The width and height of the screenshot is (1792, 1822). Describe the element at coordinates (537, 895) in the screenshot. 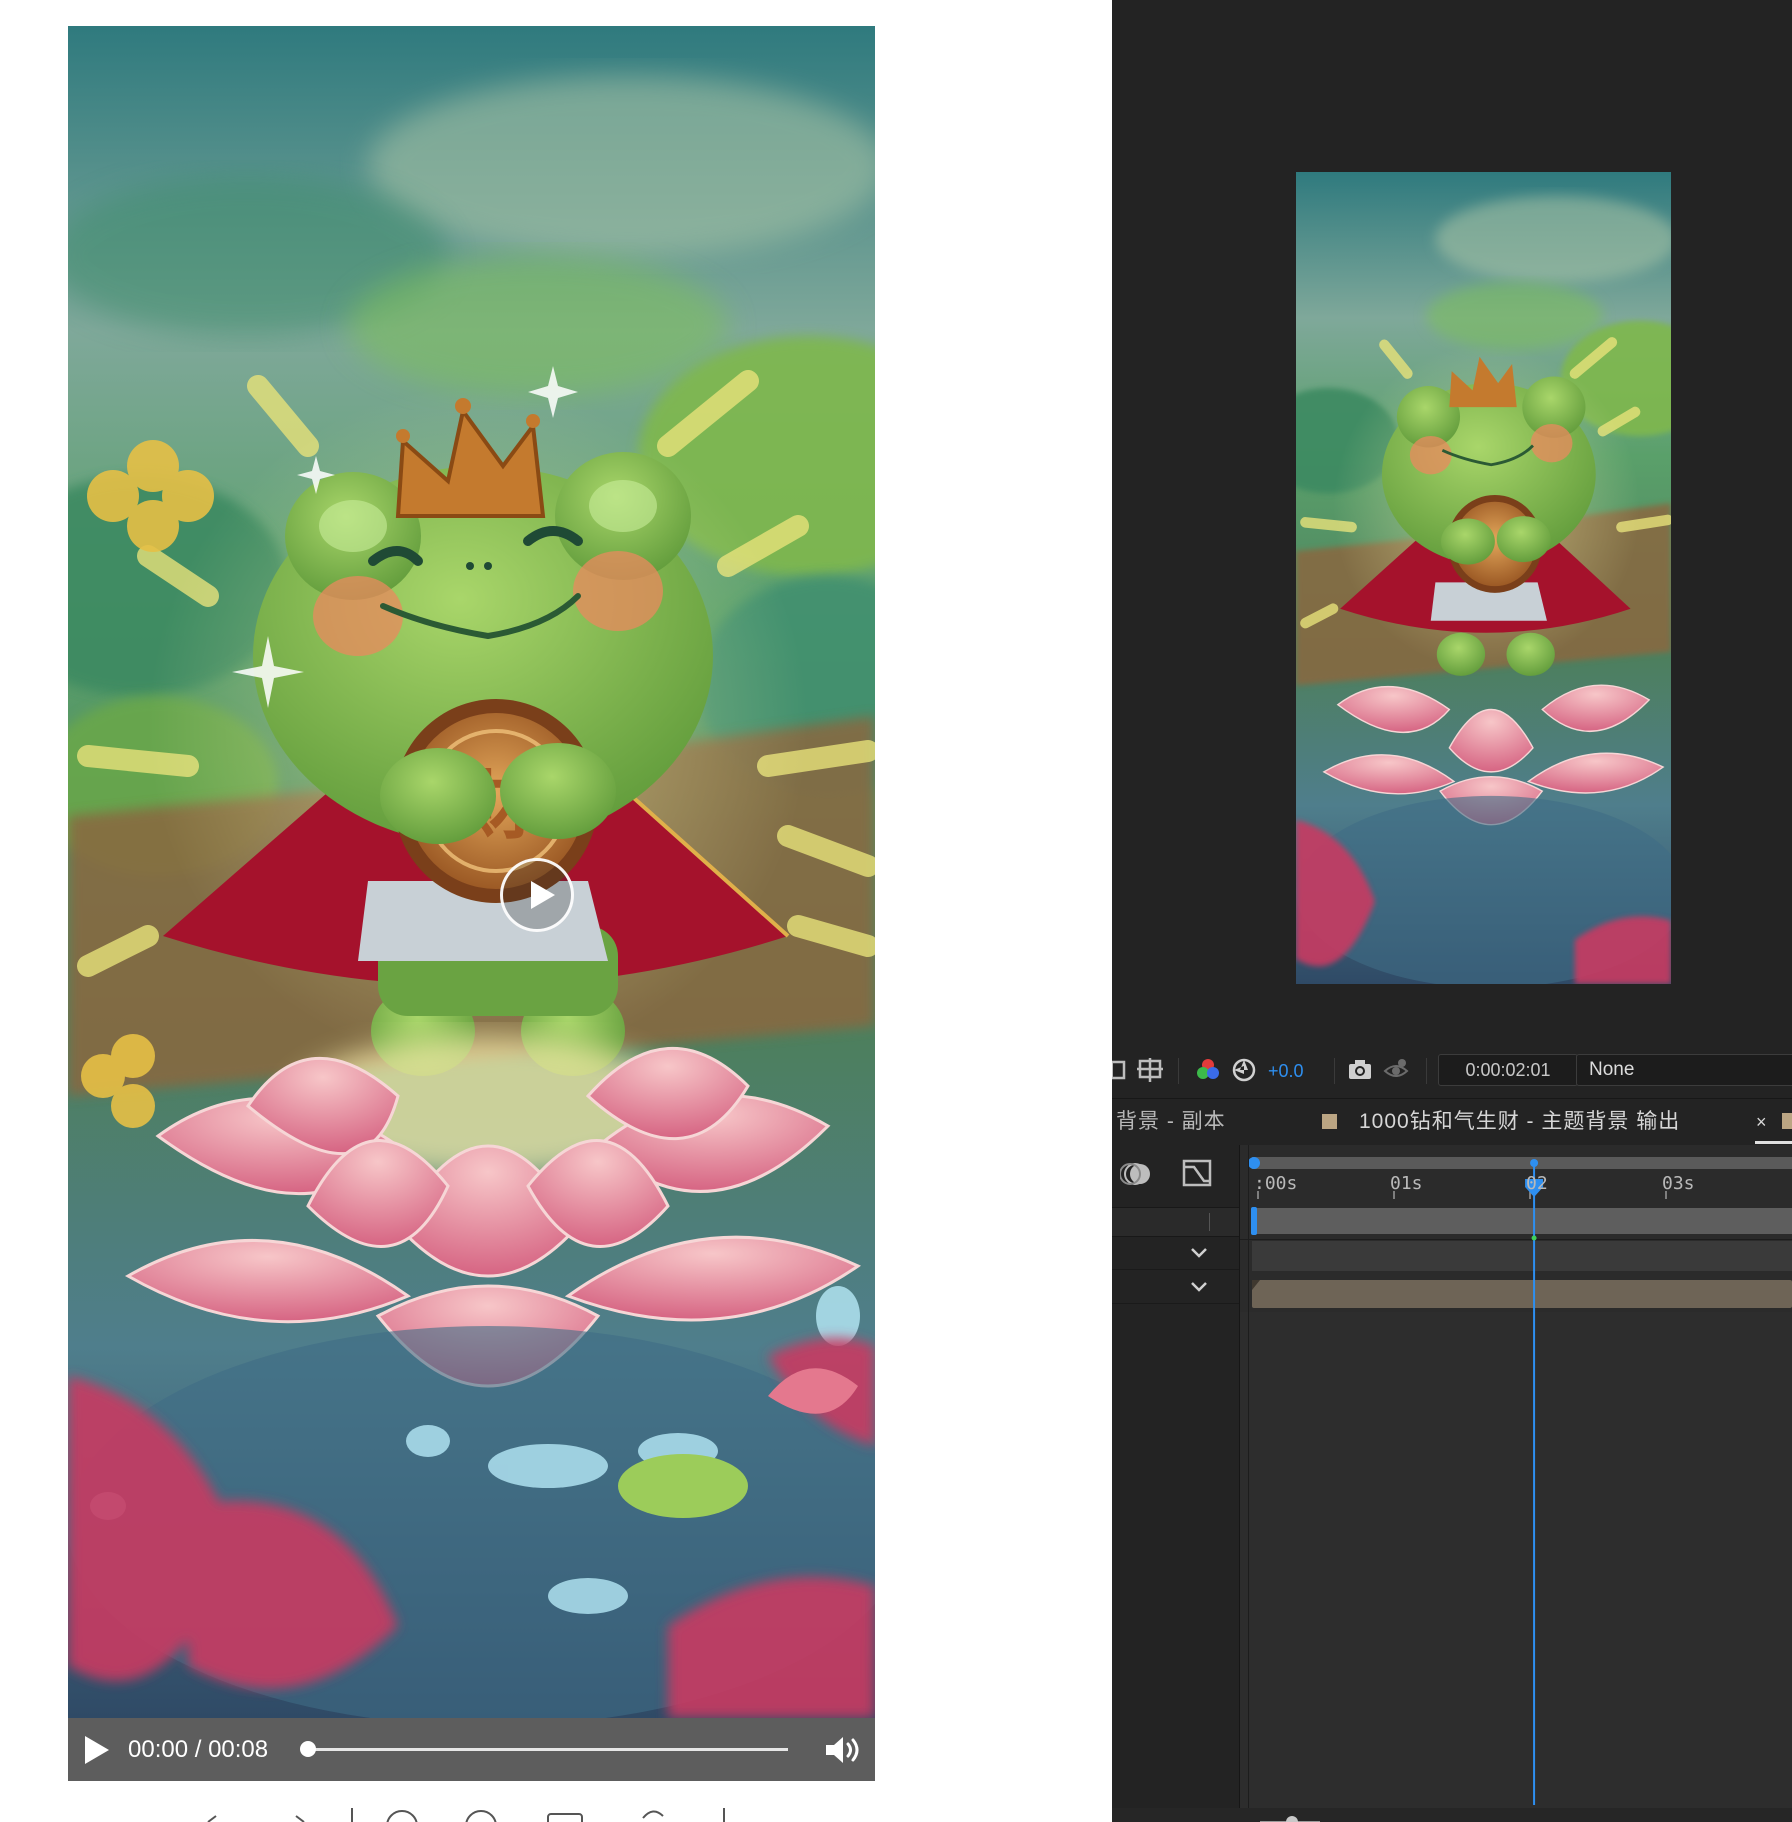

I see `center-play-button` at that location.